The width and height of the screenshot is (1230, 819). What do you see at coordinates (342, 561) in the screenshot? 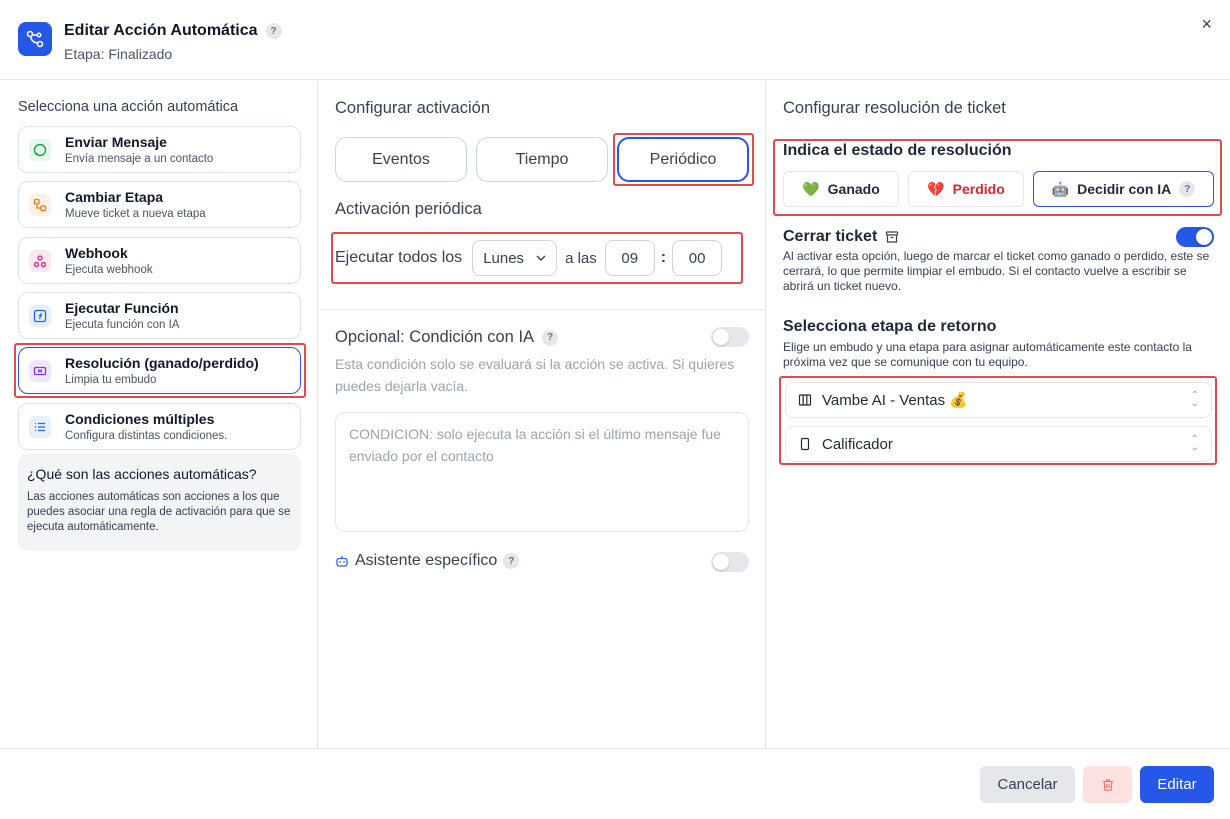
I see `bot-icon` at bounding box center [342, 561].